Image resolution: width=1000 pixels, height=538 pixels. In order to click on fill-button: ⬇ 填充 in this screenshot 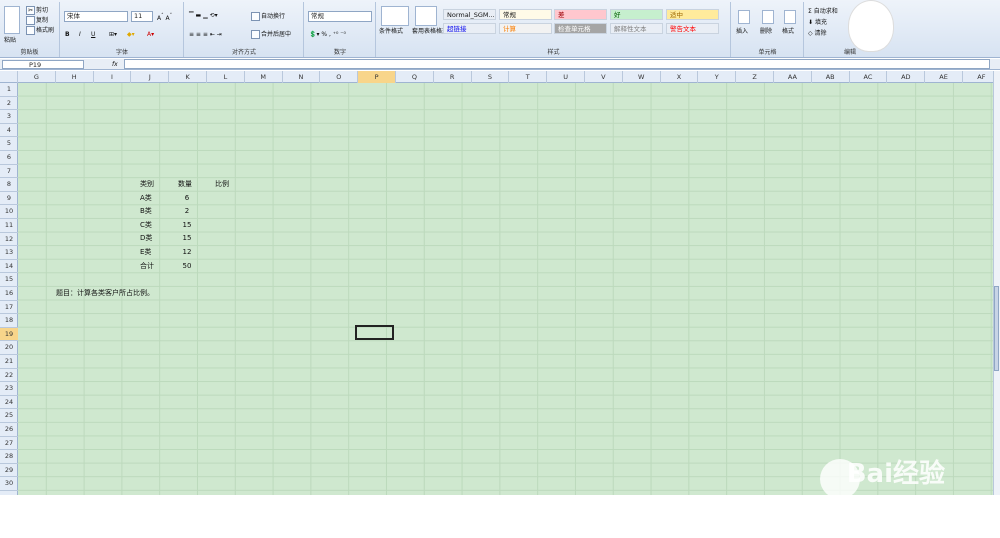, I will do `click(817, 22)`.